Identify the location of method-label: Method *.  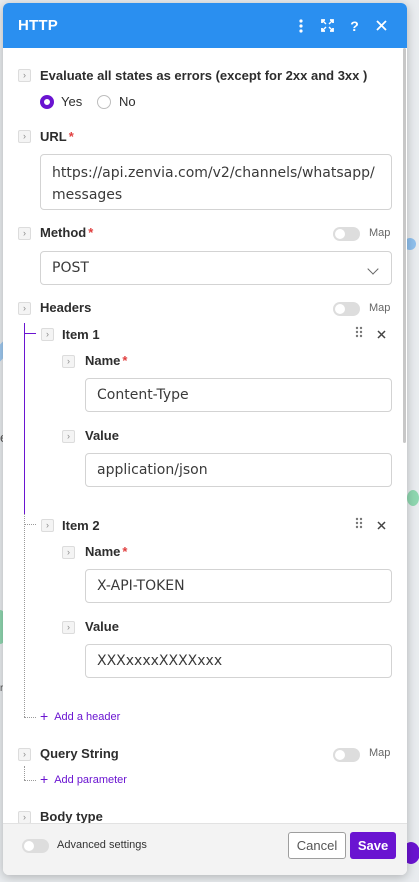
(67, 232).